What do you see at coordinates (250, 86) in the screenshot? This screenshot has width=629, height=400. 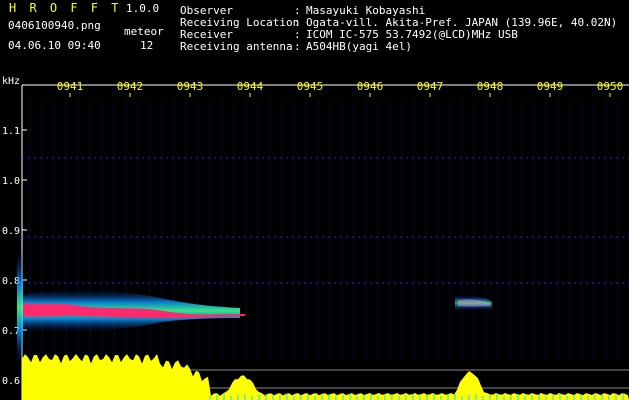 I see `time-tick-label: 0944` at bounding box center [250, 86].